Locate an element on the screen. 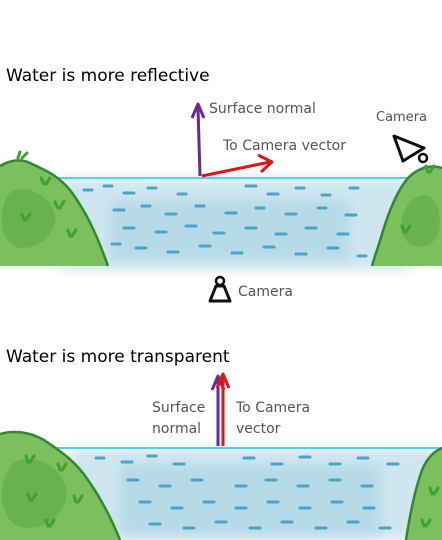 The image size is (442, 540). top-to-camera-label: To Camera vector is located at coordinates (284, 146).